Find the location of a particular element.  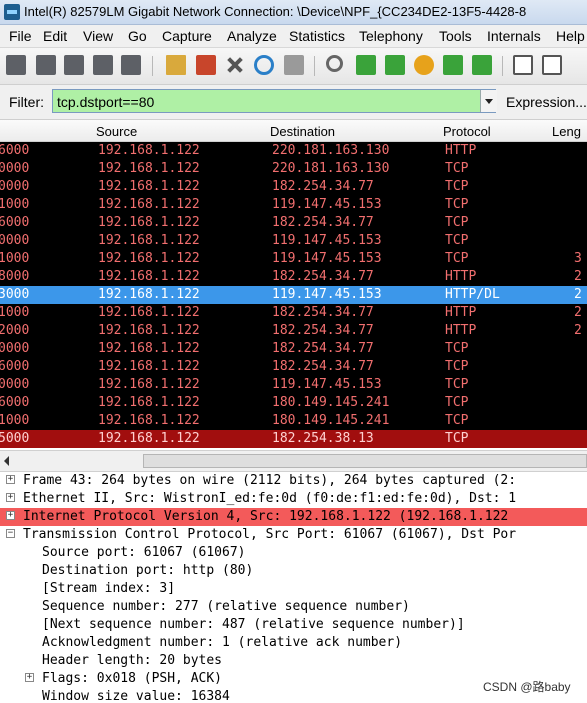

horizontal-scrollbar is located at coordinates (293, 461).